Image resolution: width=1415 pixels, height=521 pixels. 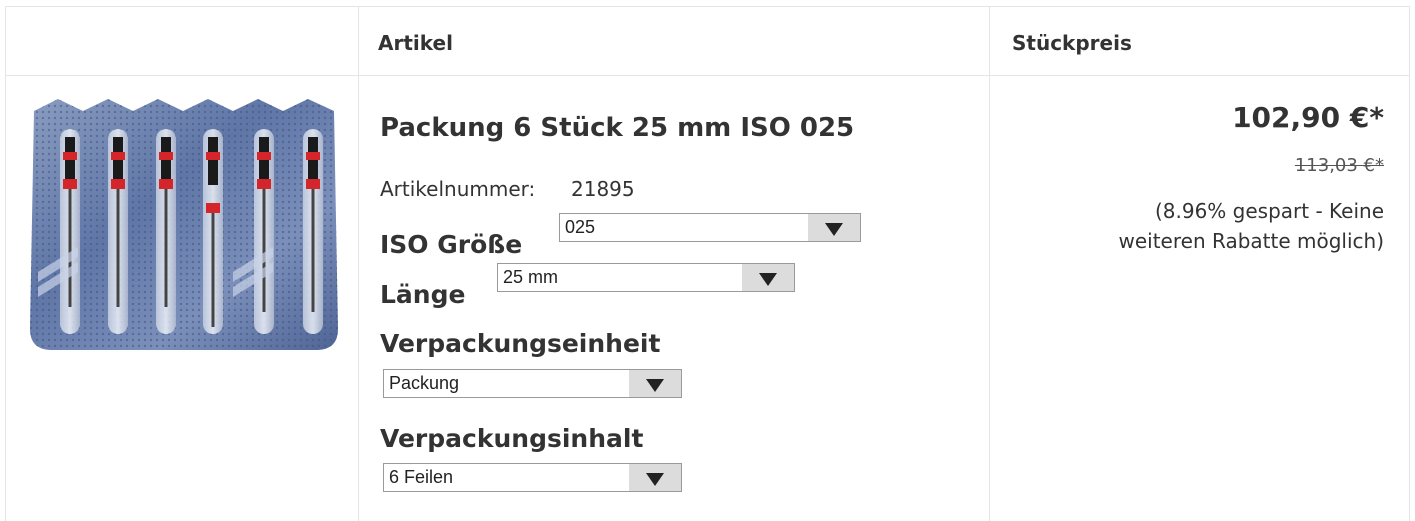 I want to click on iso-size-select: 025, so click(x=710, y=227).